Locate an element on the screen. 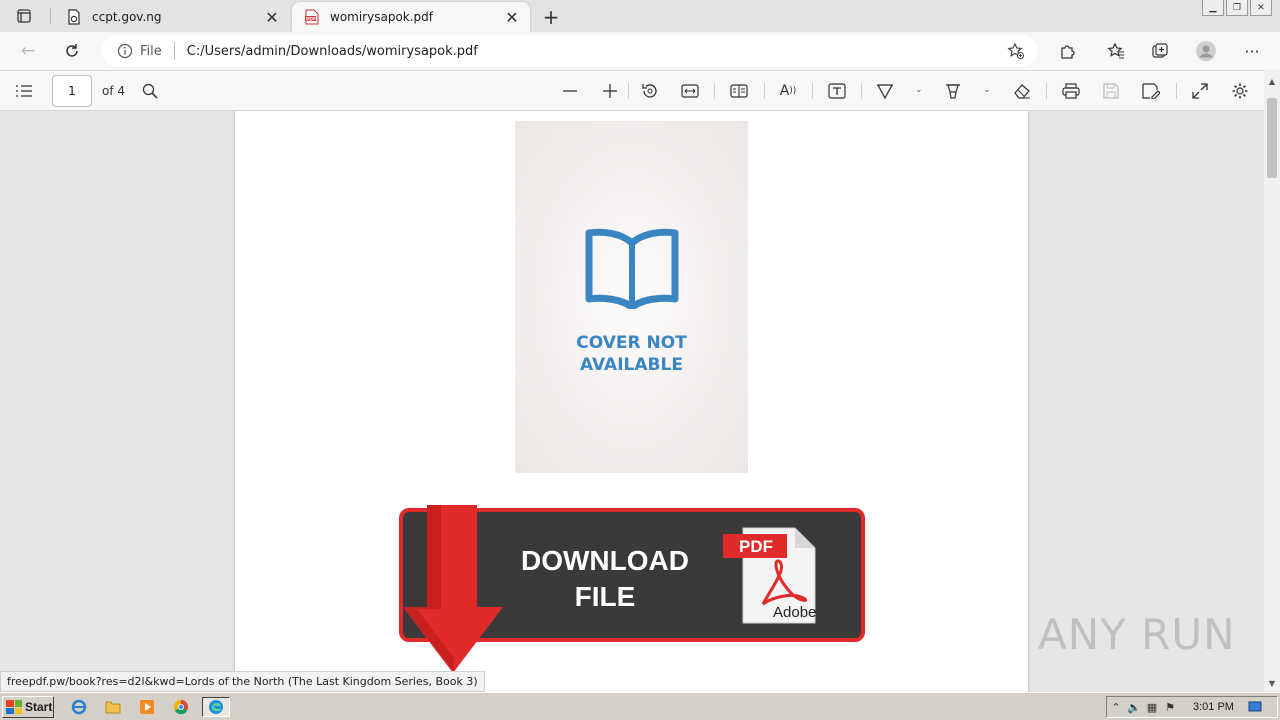  restore-icon: ❐ is located at coordinates (1237, 8).